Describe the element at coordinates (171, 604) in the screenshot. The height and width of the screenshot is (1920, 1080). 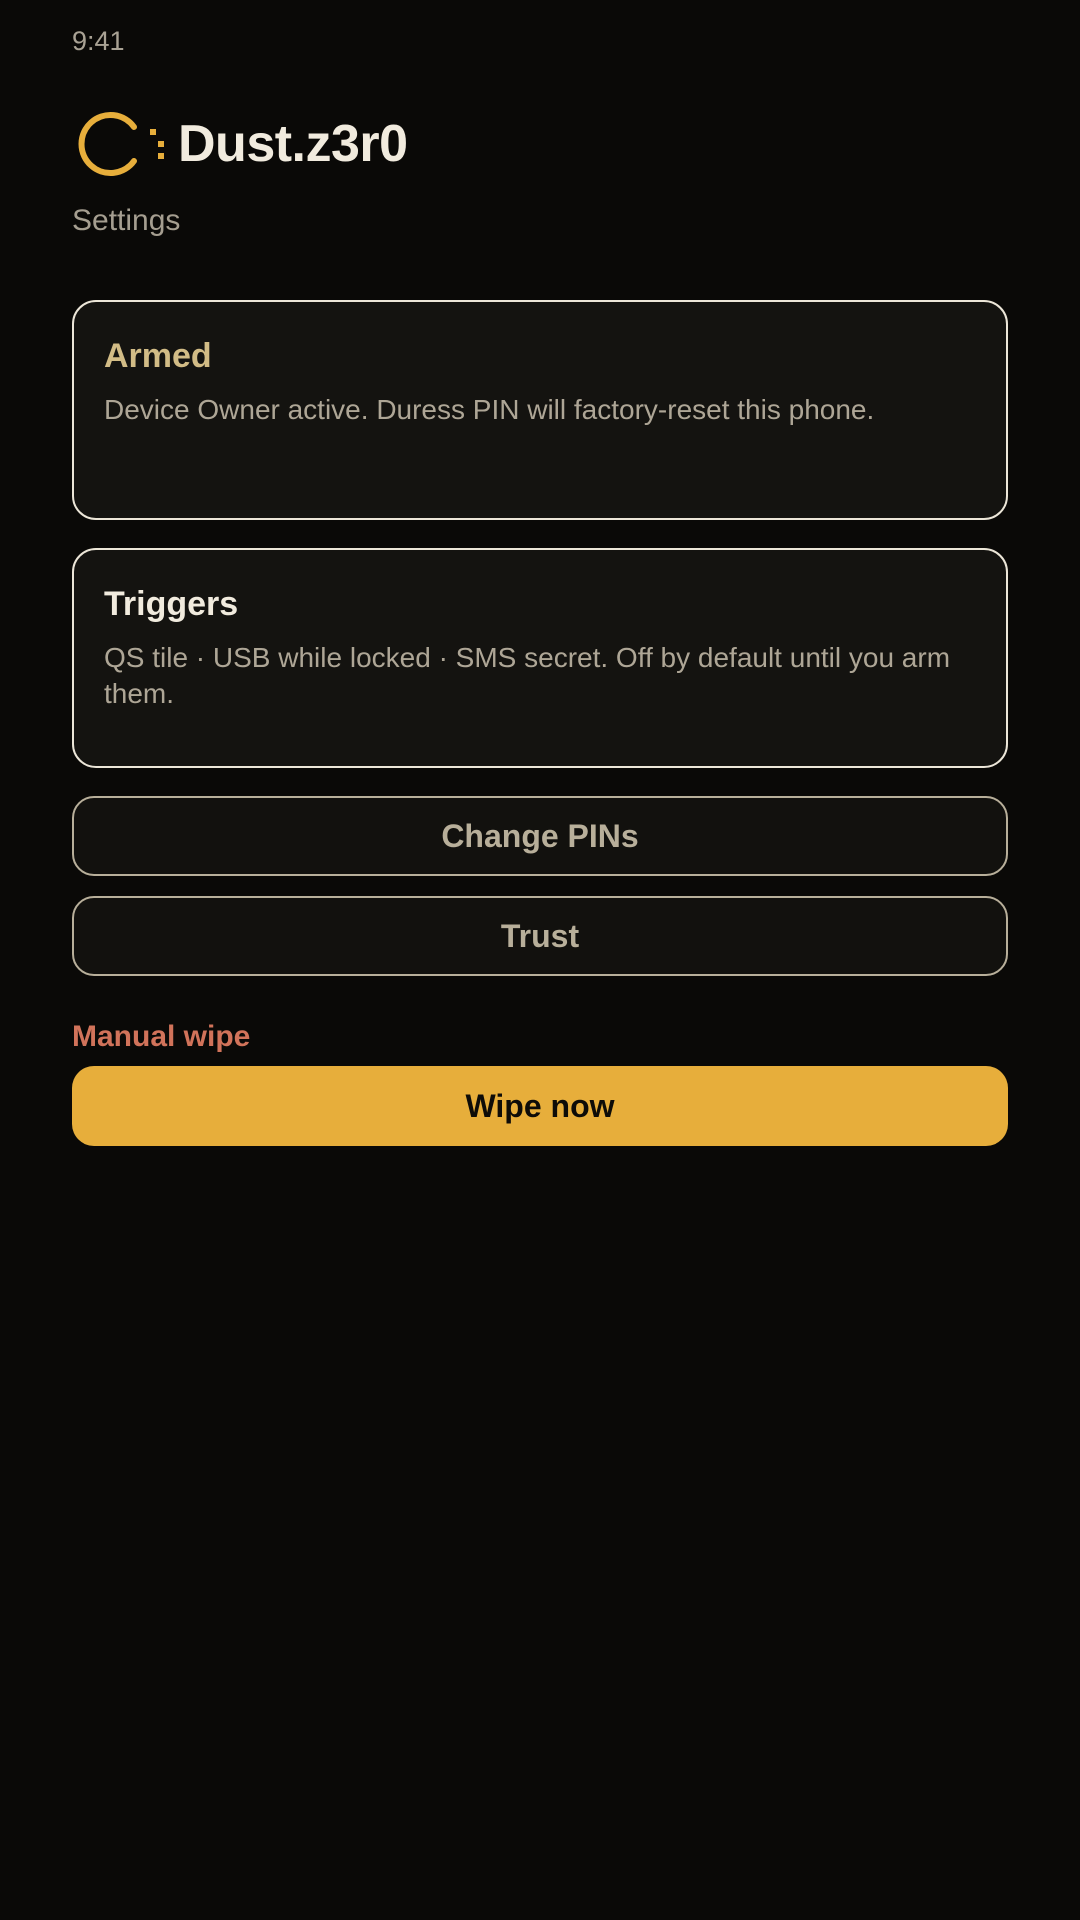
I see `triggers-card-title: Triggers` at that location.